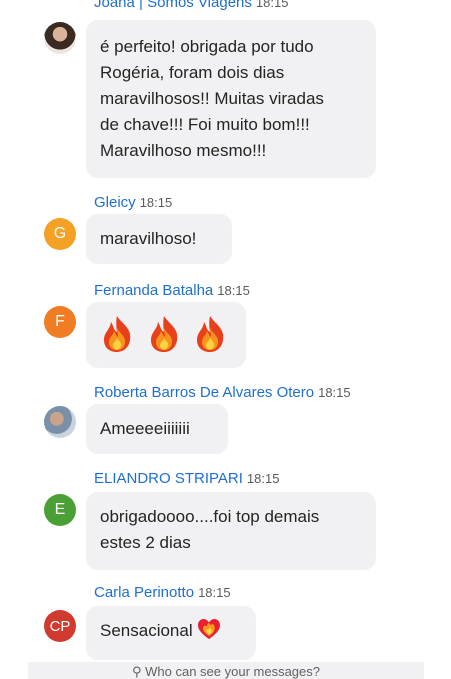 This screenshot has height=679, width=451. Describe the element at coordinates (148, 238) in the screenshot. I see `message-text: maravilhoso!` at that location.